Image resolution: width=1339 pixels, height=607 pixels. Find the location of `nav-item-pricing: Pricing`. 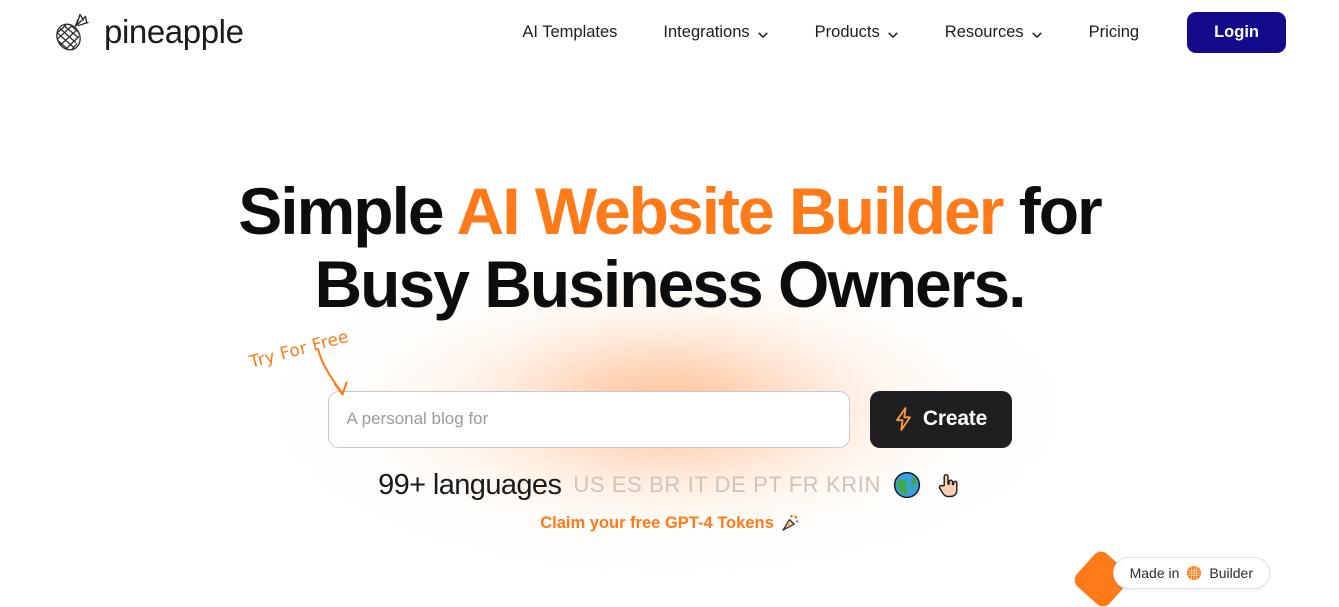

nav-item-pricing: Pricing is located at coordinates (1114, 32).